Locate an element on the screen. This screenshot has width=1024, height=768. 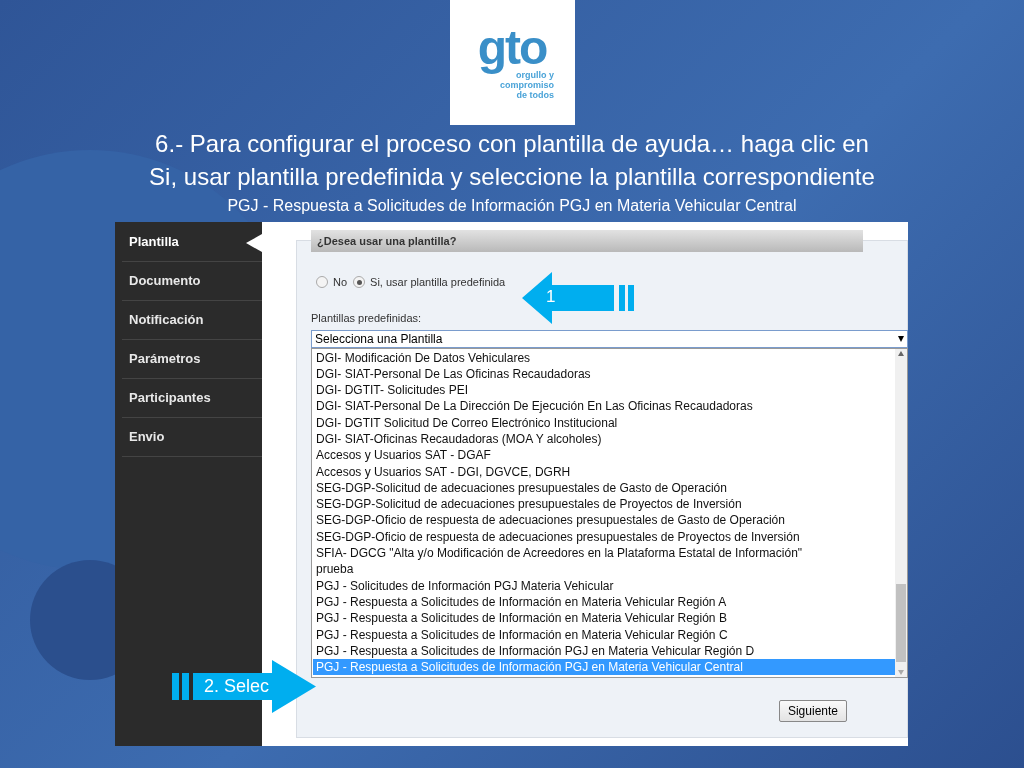
template-option: SEG-DGP-Solicitud de adecuaciones presupuestales de Proyectos de Inversión is located at coordinates (604, 504).